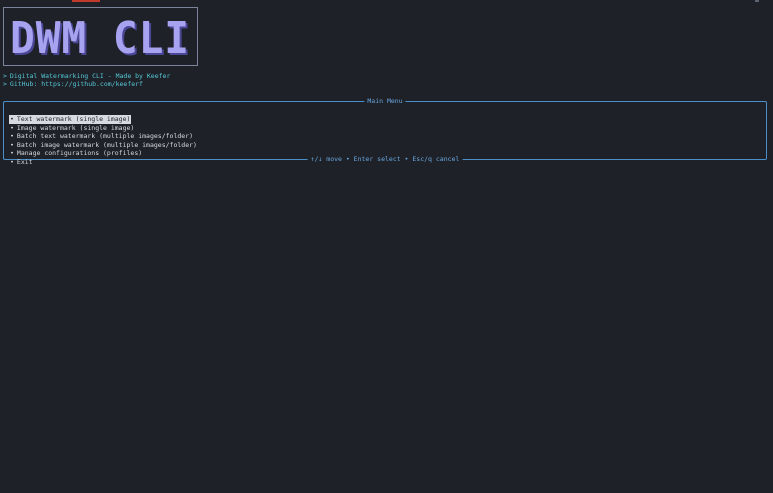 The width and height of the screenshot is (773, 493). What do you see at coordinates (86, 1) in the screenshot?
I see `top-tab-indicator` at bounding box center [86, 1].